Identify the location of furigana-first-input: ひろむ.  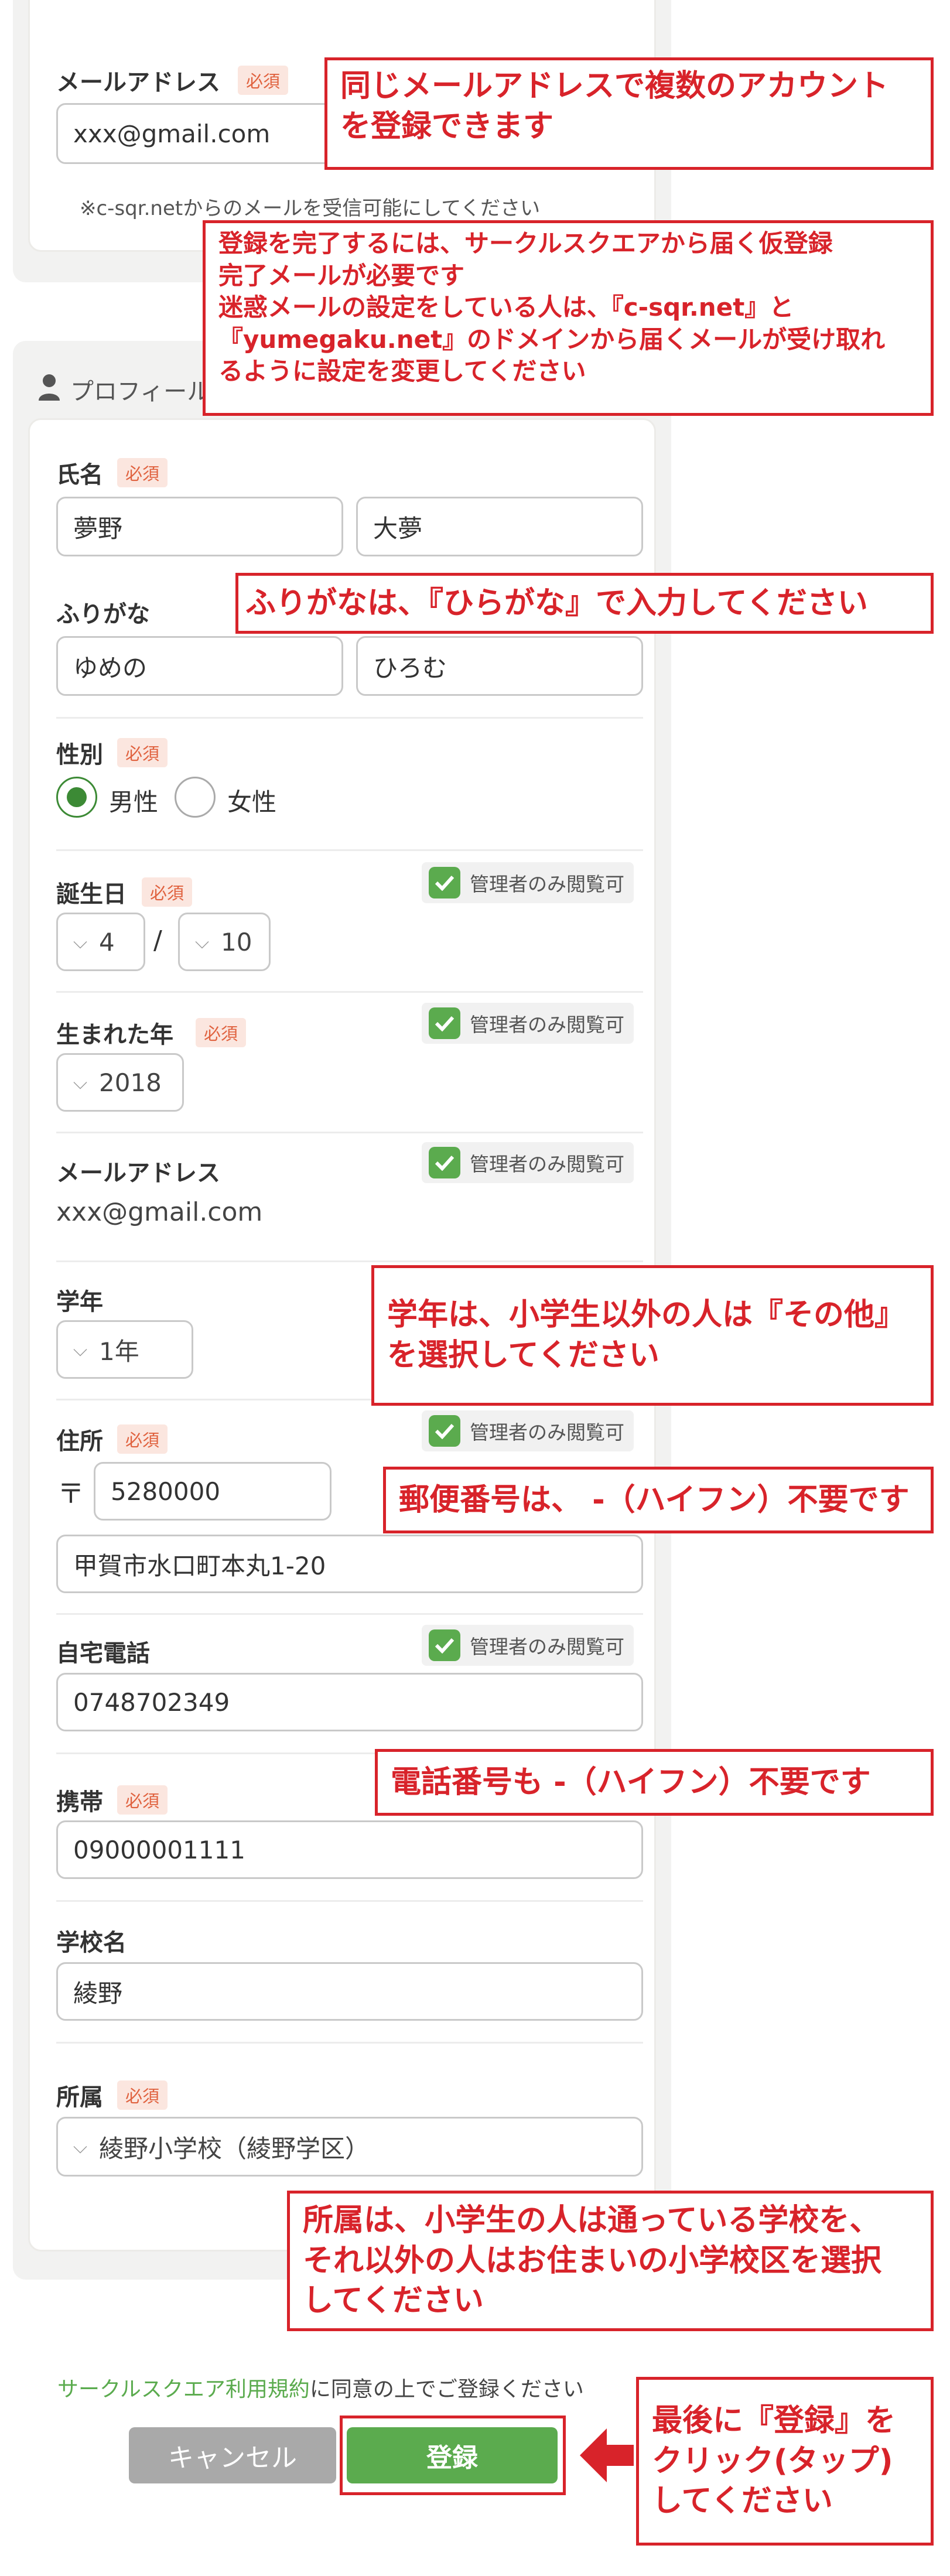
(499, 666).